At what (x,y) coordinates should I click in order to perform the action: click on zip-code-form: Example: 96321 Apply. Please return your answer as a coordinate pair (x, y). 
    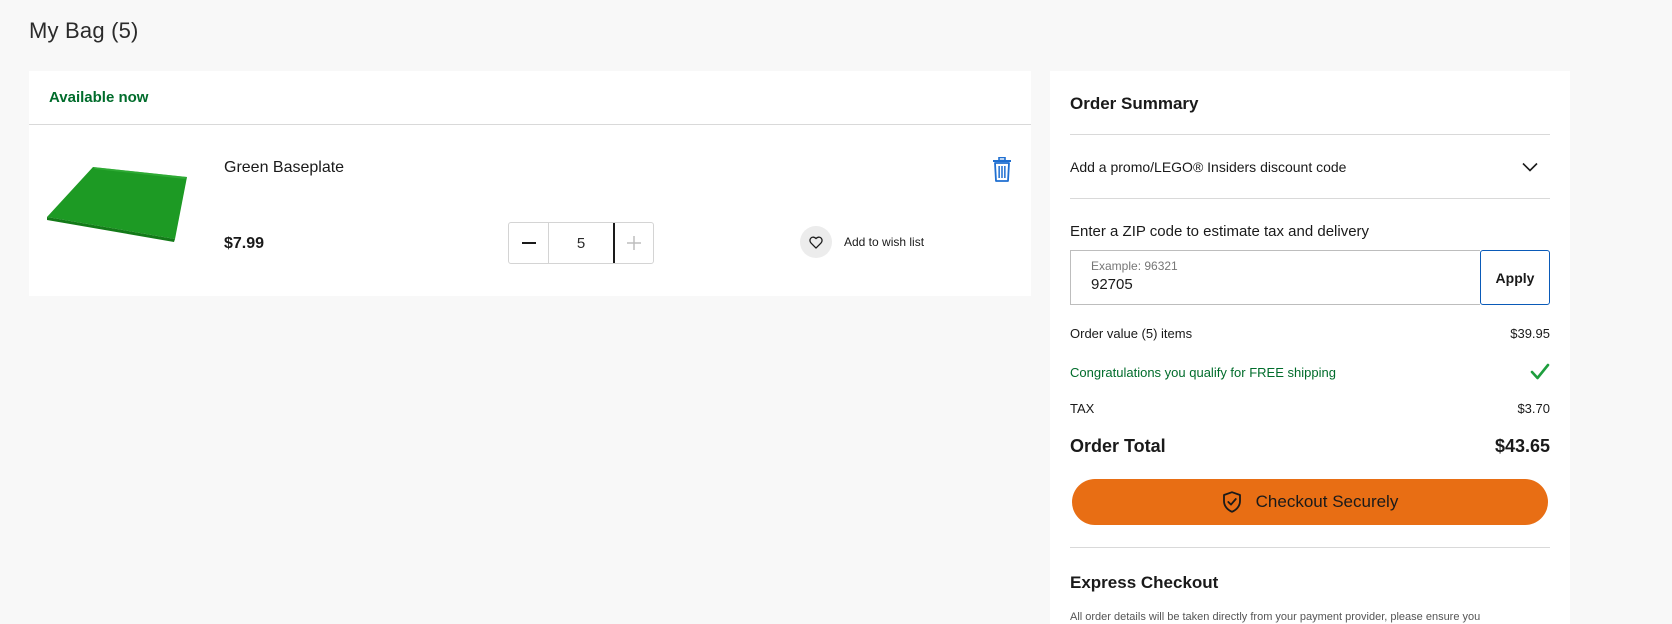
    Looking at the image, I should click on (1310, 277).